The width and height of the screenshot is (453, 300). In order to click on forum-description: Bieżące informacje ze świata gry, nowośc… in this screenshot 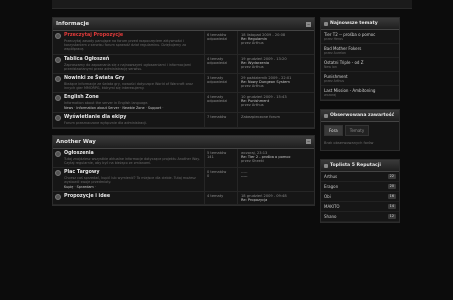, I will do `click(128, 86)`.